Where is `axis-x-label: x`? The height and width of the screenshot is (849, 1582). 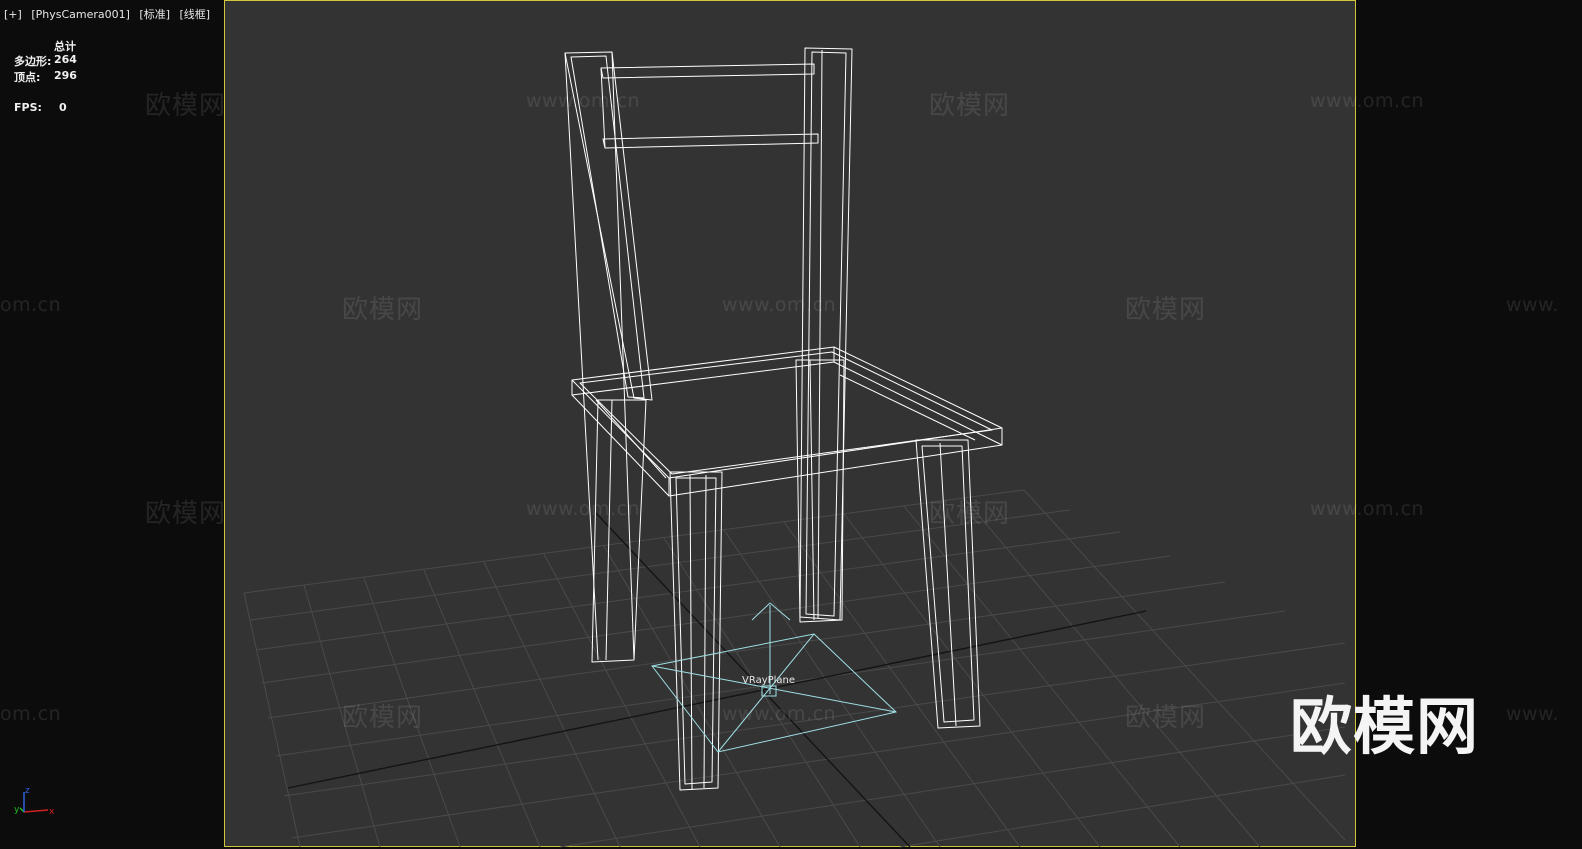
axis-x-label: x is located at coordinates (52, 812).